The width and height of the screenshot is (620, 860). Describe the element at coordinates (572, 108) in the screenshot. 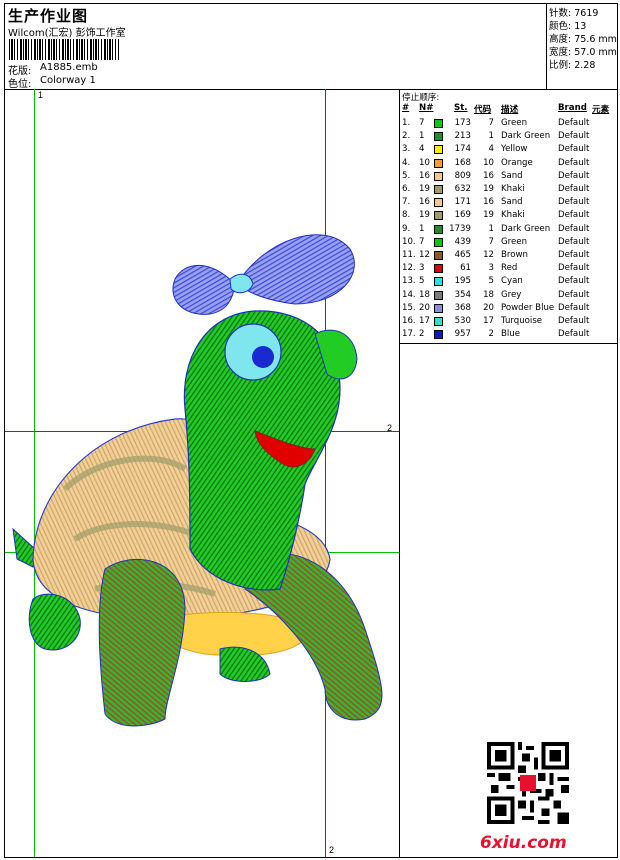

I see `column-header-brand: Brand` at that location.